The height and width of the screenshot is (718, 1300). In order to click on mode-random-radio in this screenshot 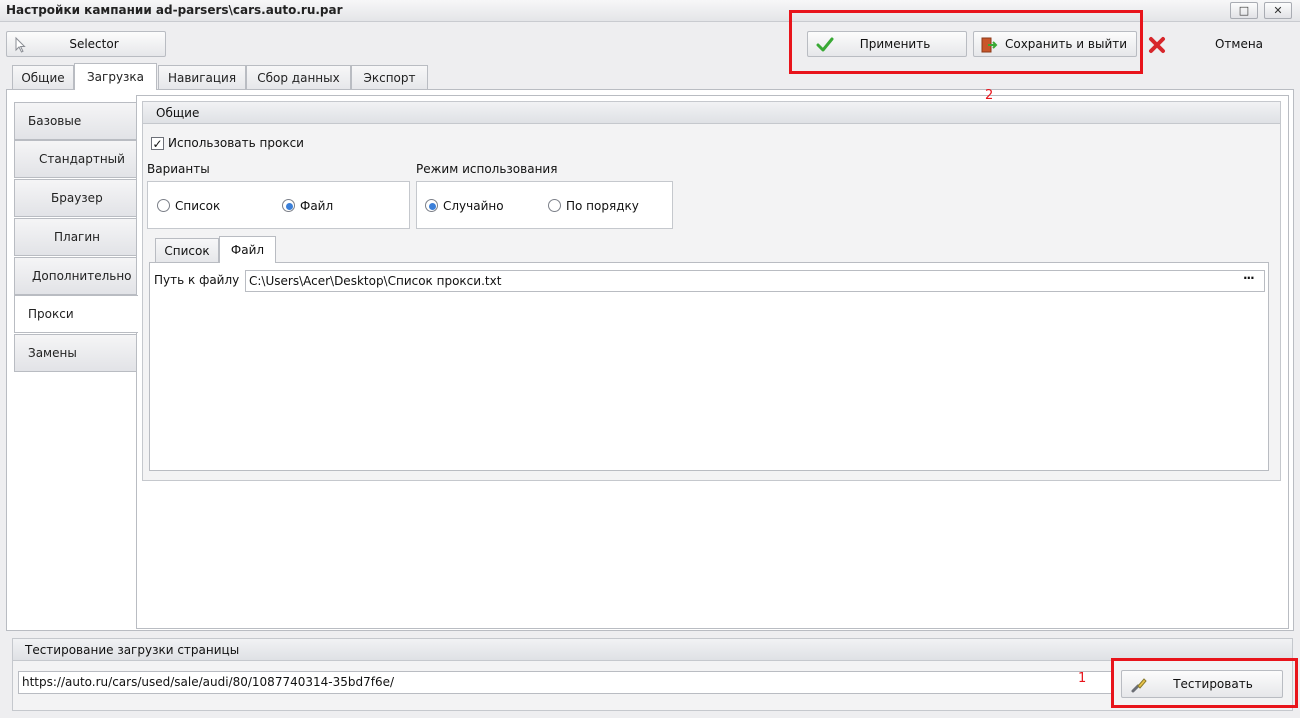, I will do `click(431, 205)`.